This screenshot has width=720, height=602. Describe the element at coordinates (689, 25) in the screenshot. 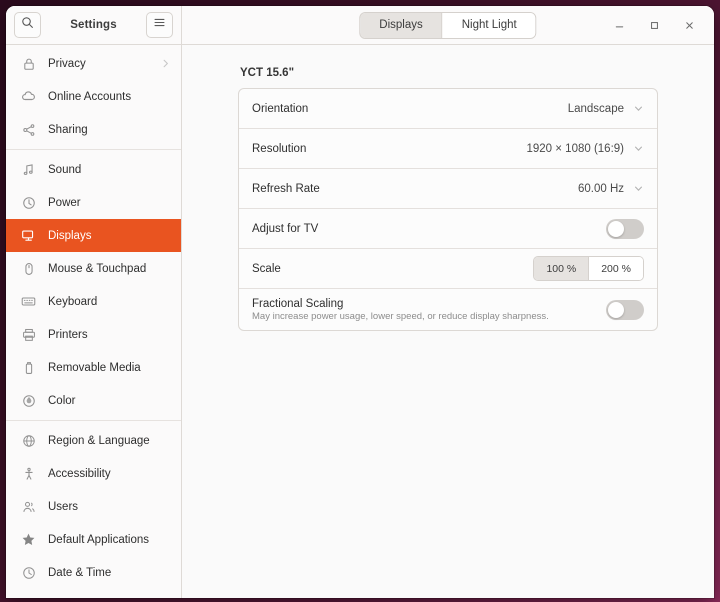

I see `close-button` at that location.